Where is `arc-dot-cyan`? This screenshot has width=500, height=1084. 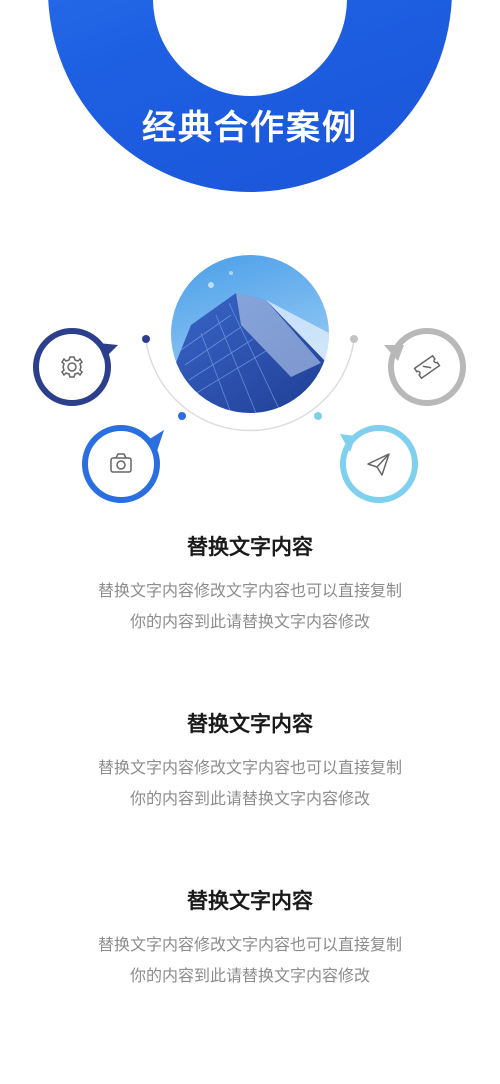
arc-dot-cyan is located at coordinates (318, 416).